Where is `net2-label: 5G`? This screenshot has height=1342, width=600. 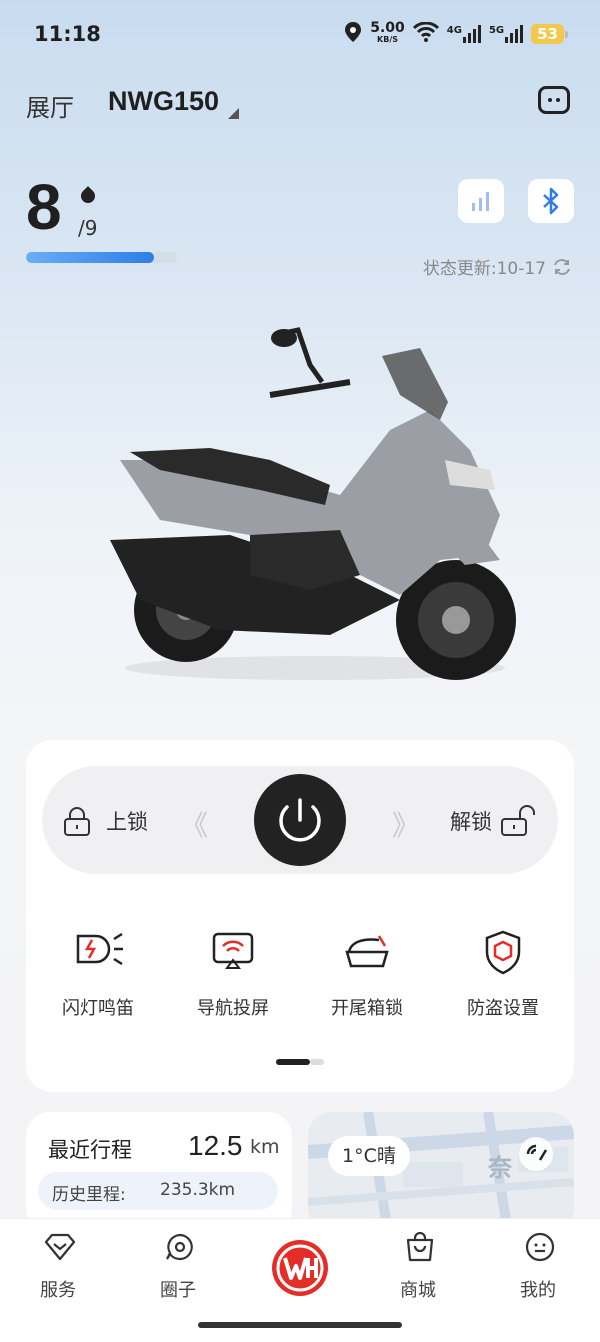 net2-label: 5G is located at coordinates (496, 30).